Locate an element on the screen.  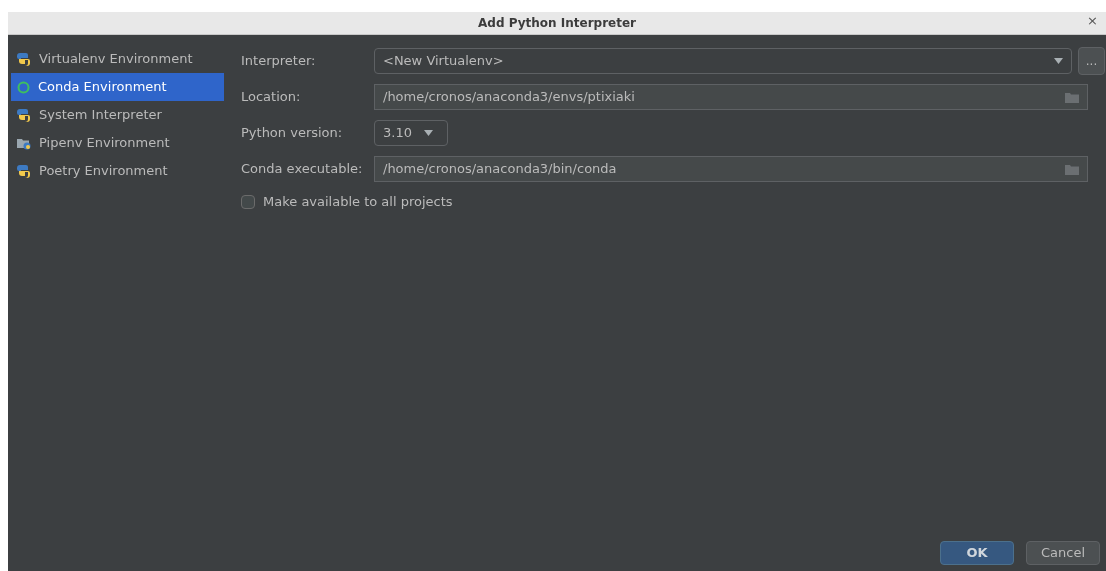
field-label: Location: is located at coordinates (271, 97).